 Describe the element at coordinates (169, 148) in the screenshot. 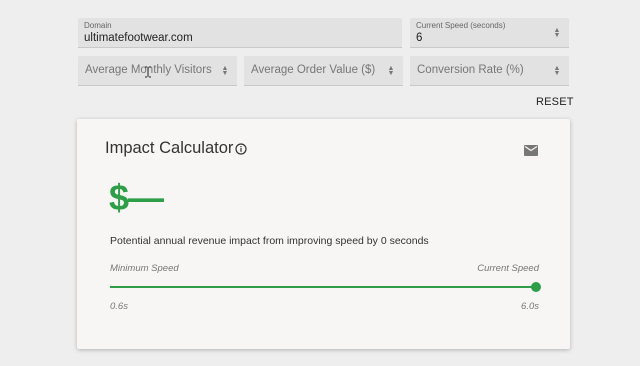

I see `card-title: Impact Calculator` at that location.